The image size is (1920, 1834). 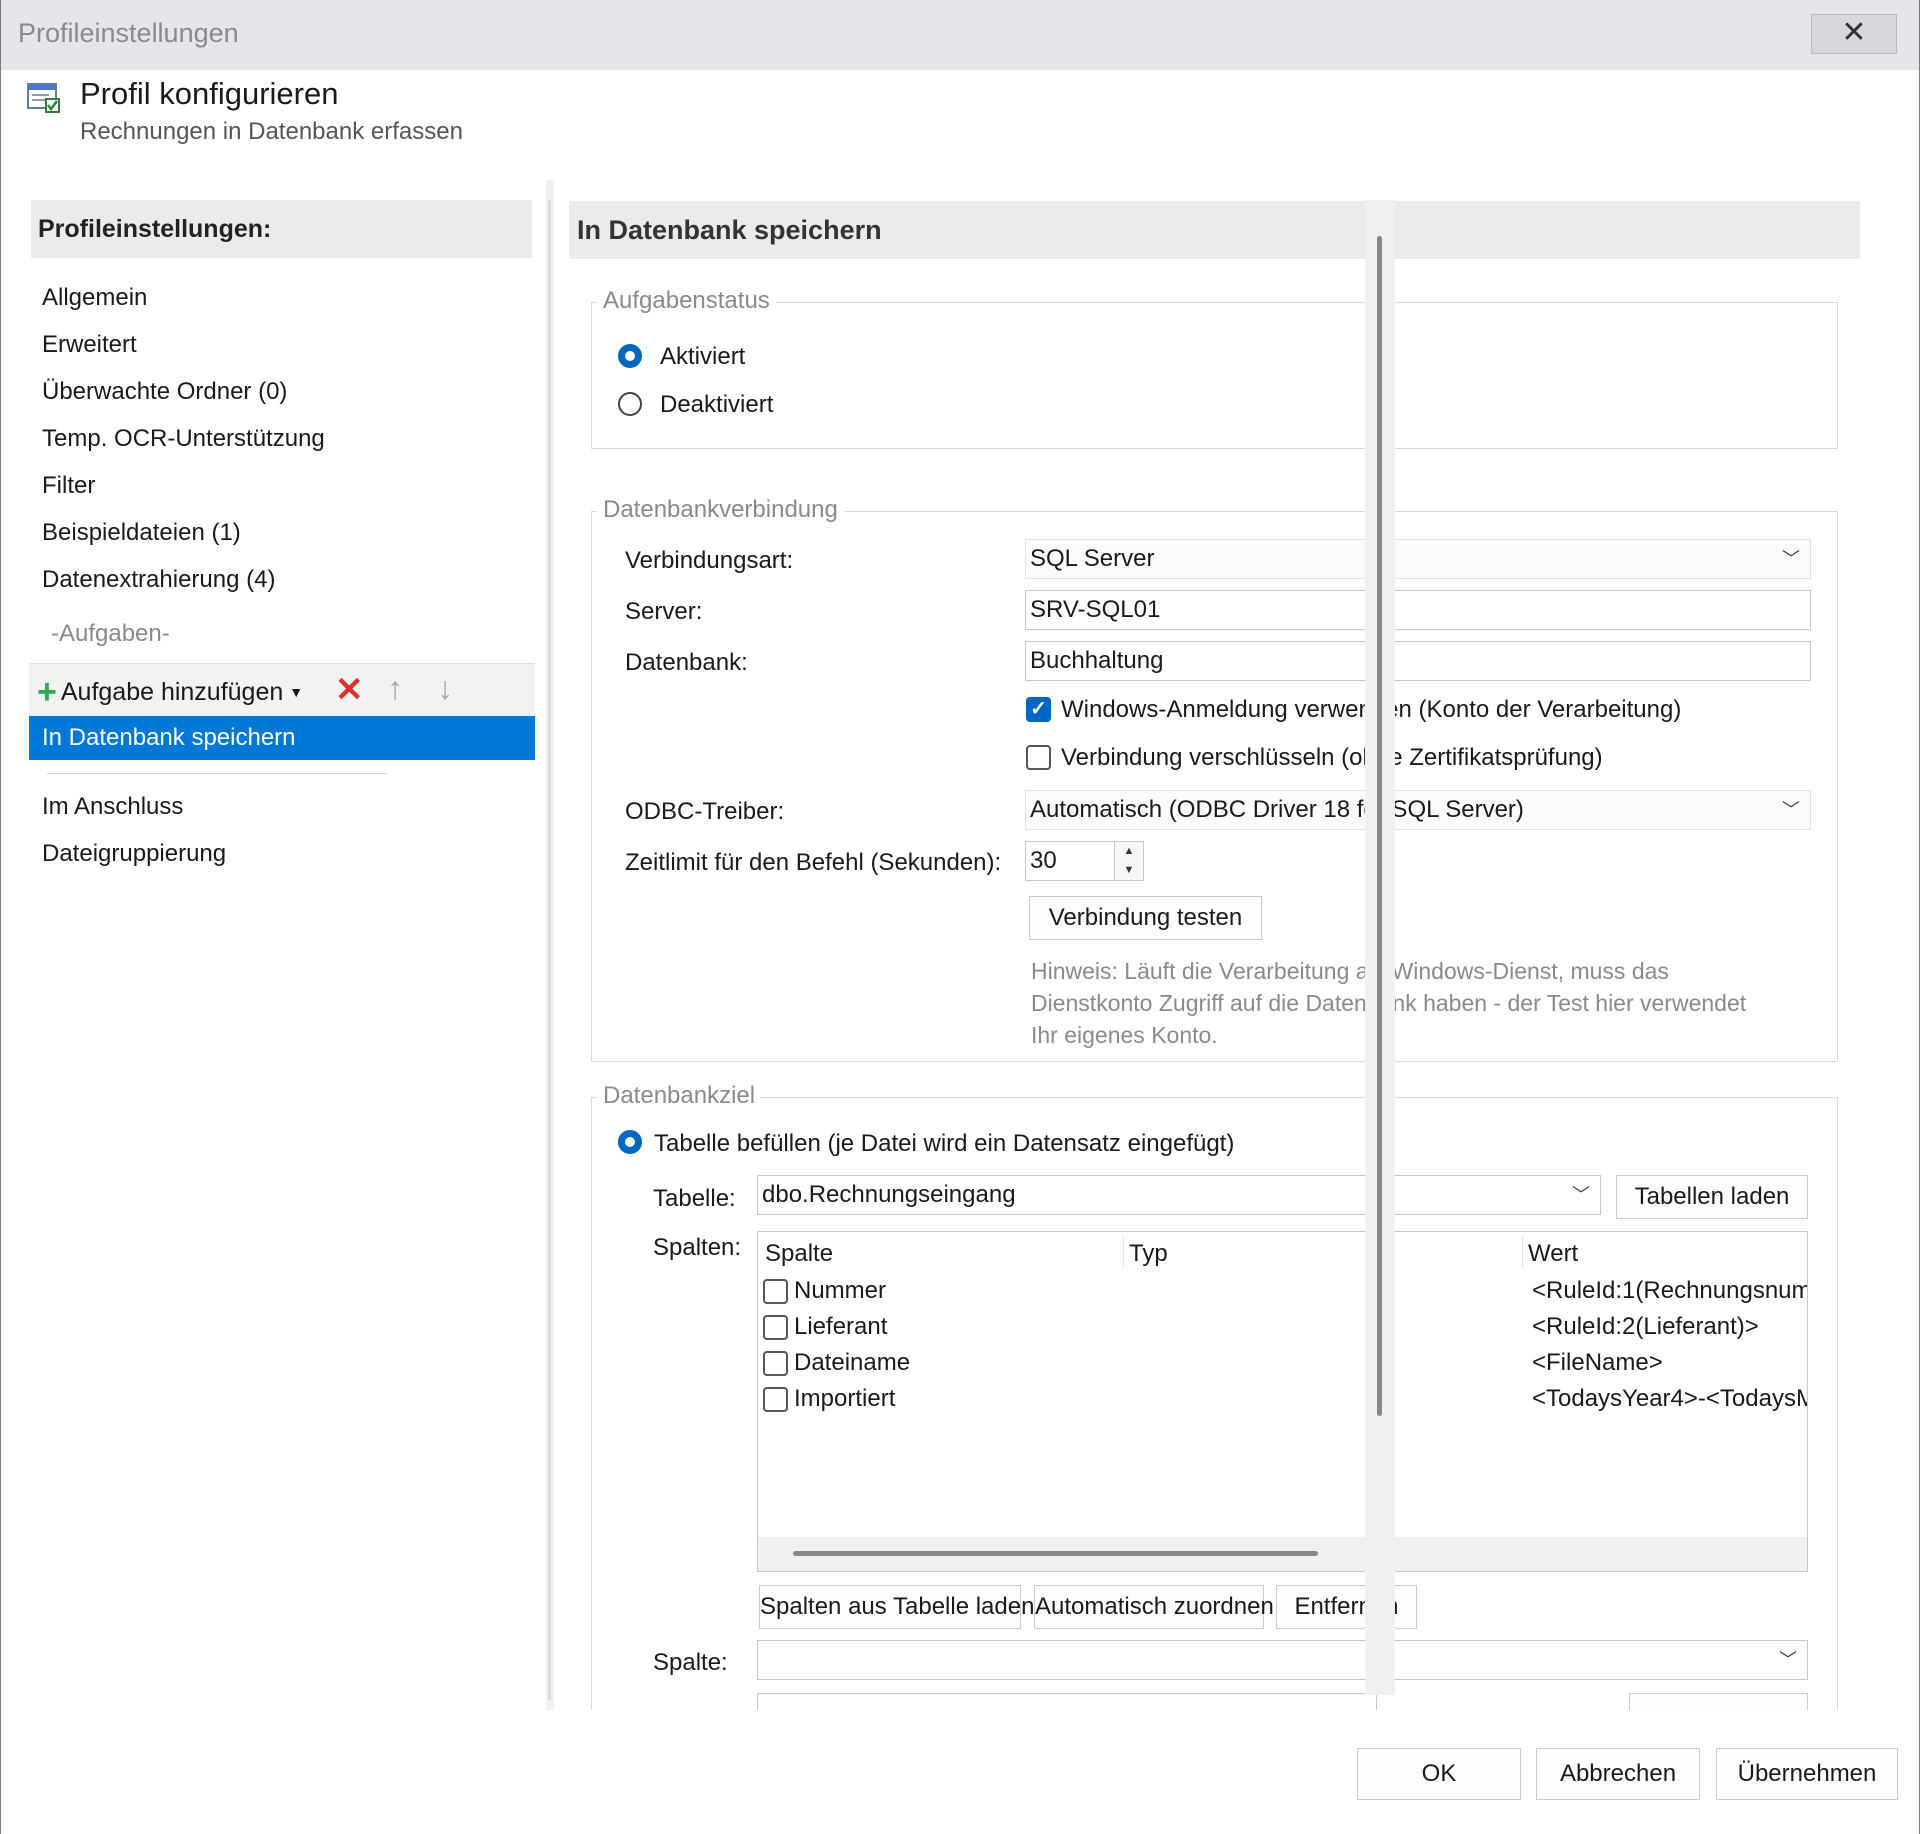 I want to click on column-separator, so click(x=1522, y=1252).